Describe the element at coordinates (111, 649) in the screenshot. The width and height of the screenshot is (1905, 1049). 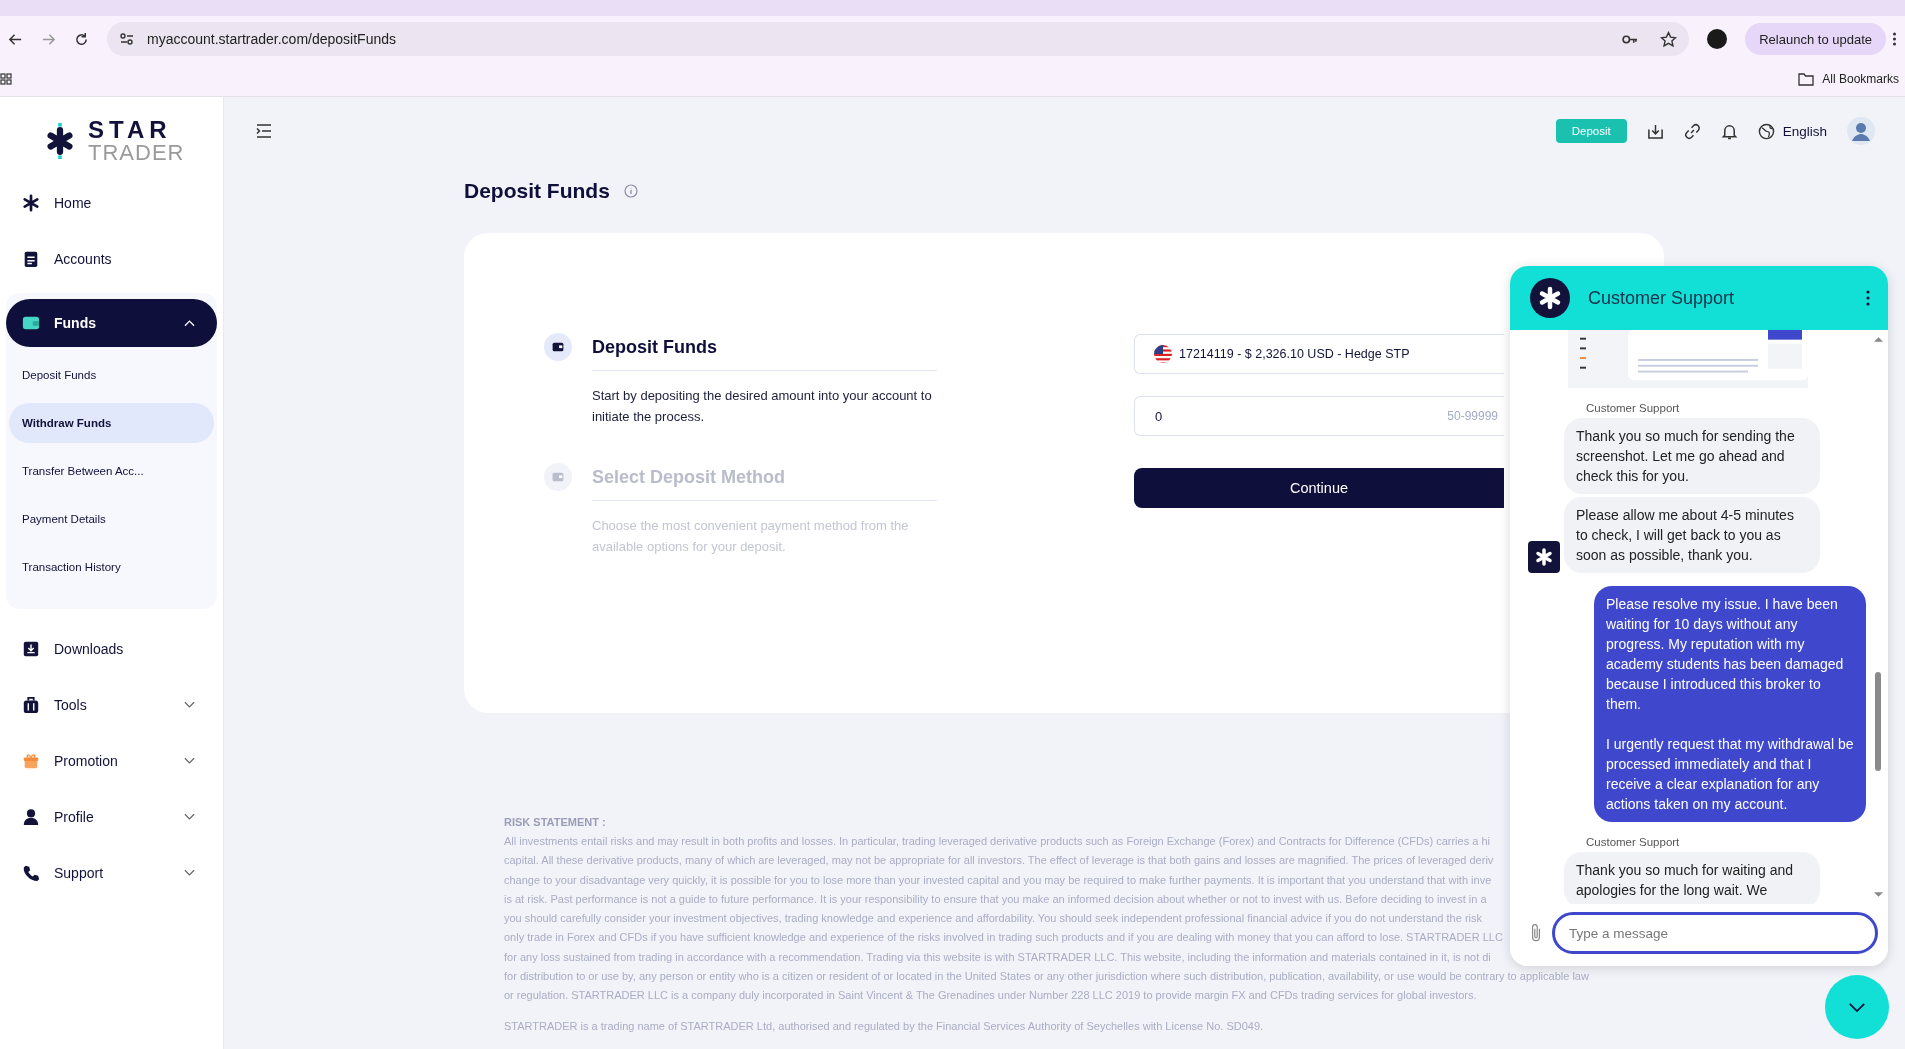
I see `sidebar-item: Downloads` at that location.